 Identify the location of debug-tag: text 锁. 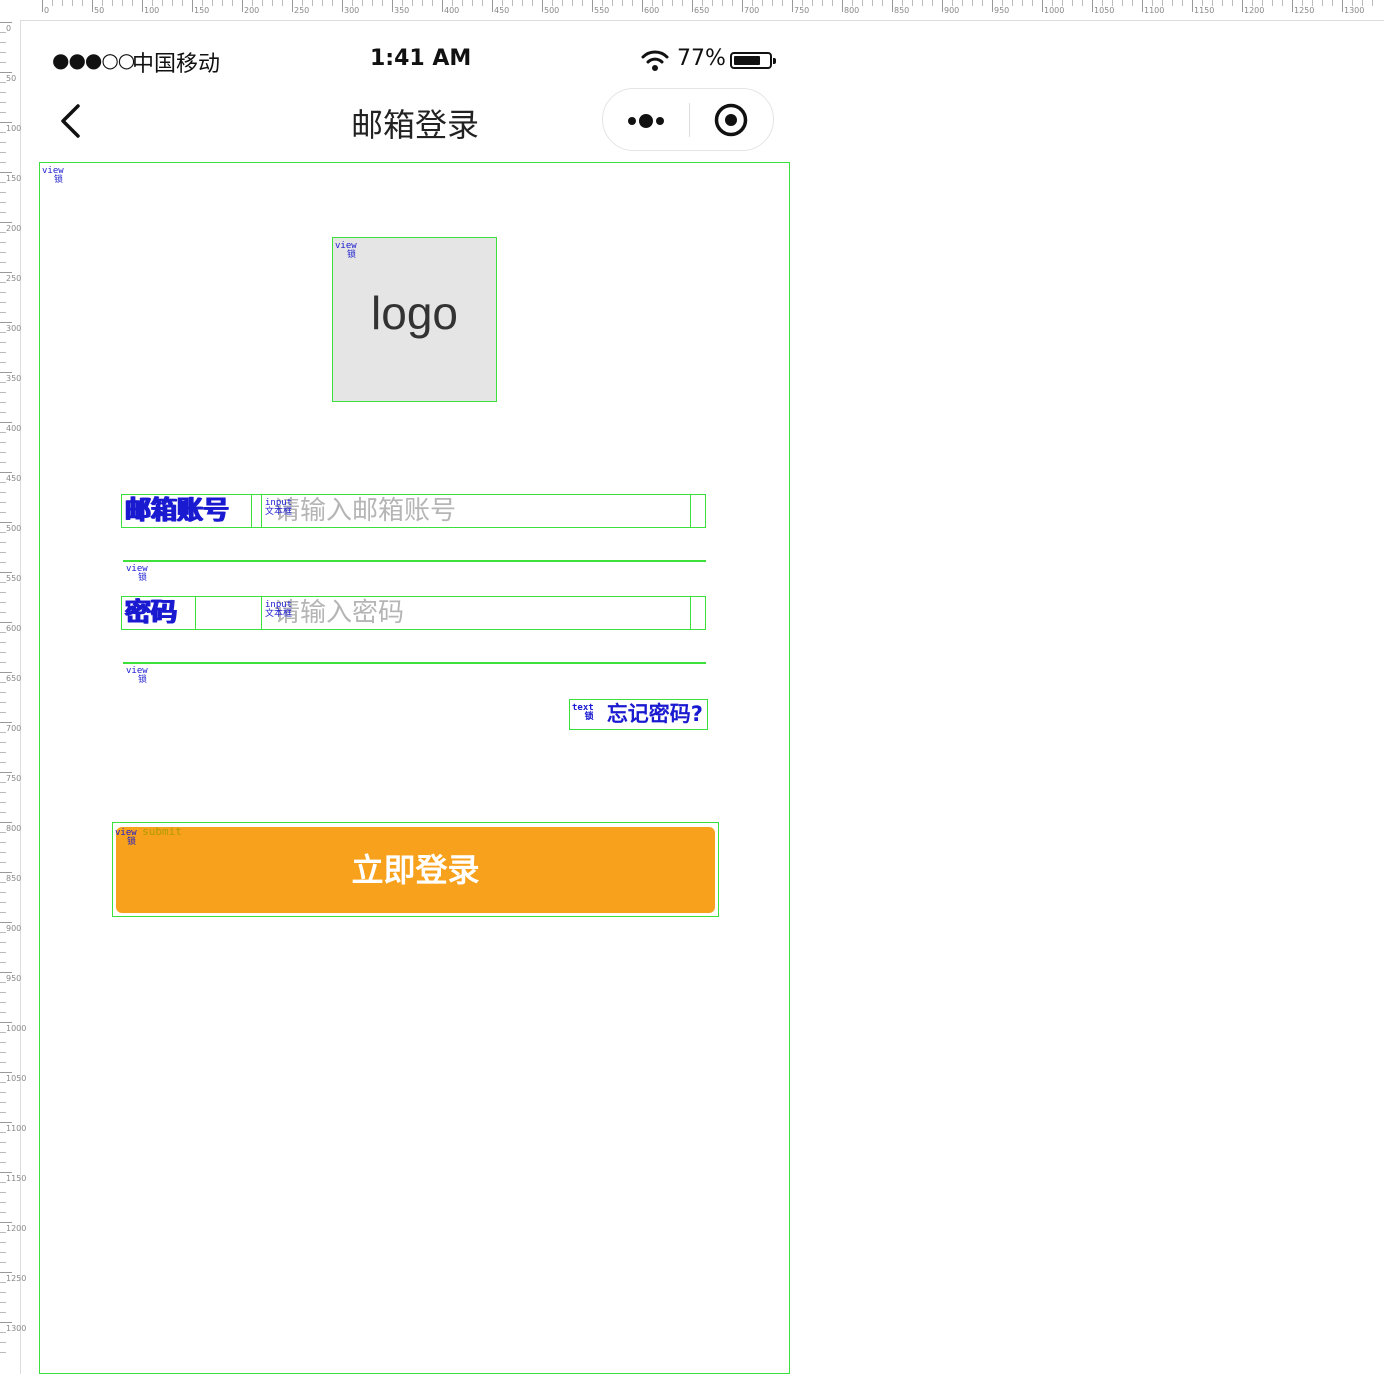
(583, 713).